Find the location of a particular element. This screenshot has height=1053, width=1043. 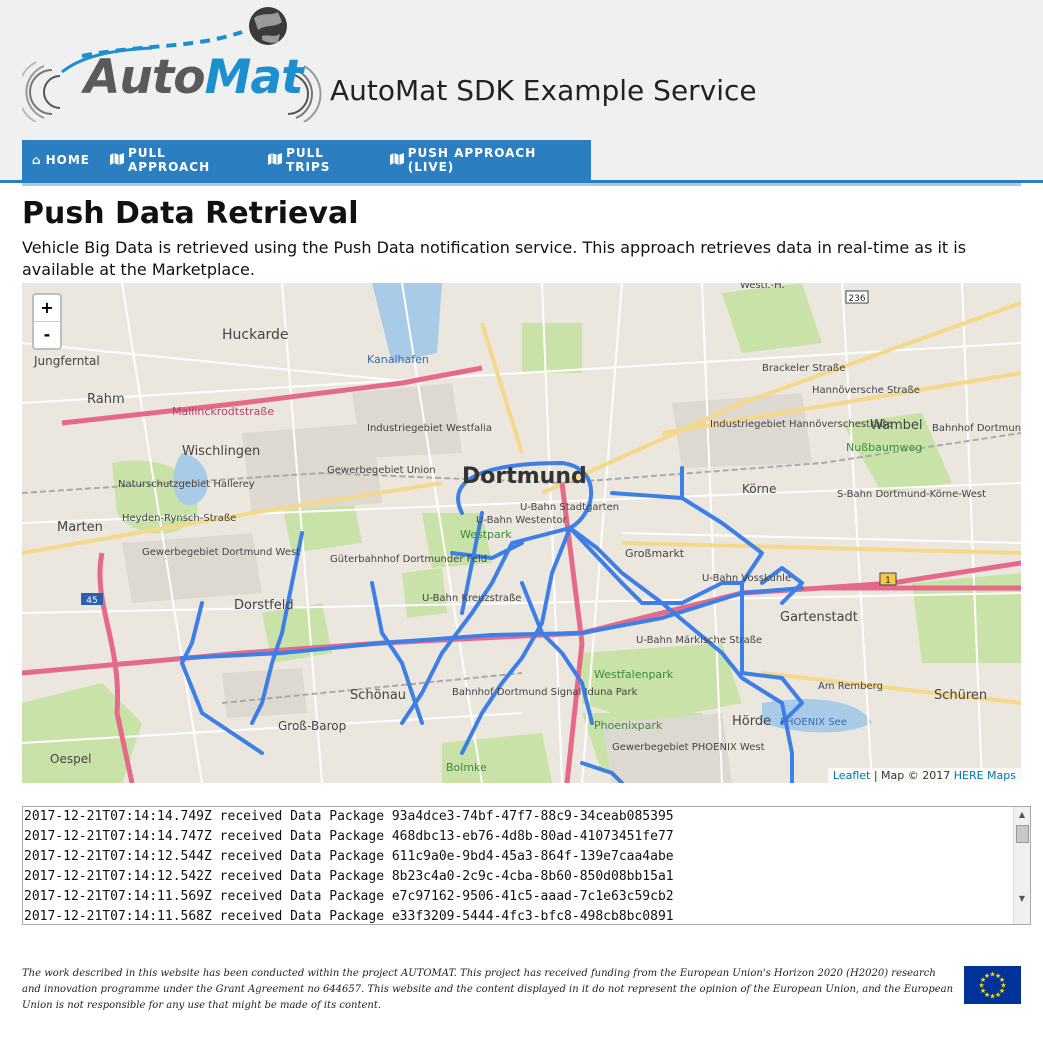

map-label: Bahnhof Dortmund Knappschaftskh. is located at coordinates (976, 428).